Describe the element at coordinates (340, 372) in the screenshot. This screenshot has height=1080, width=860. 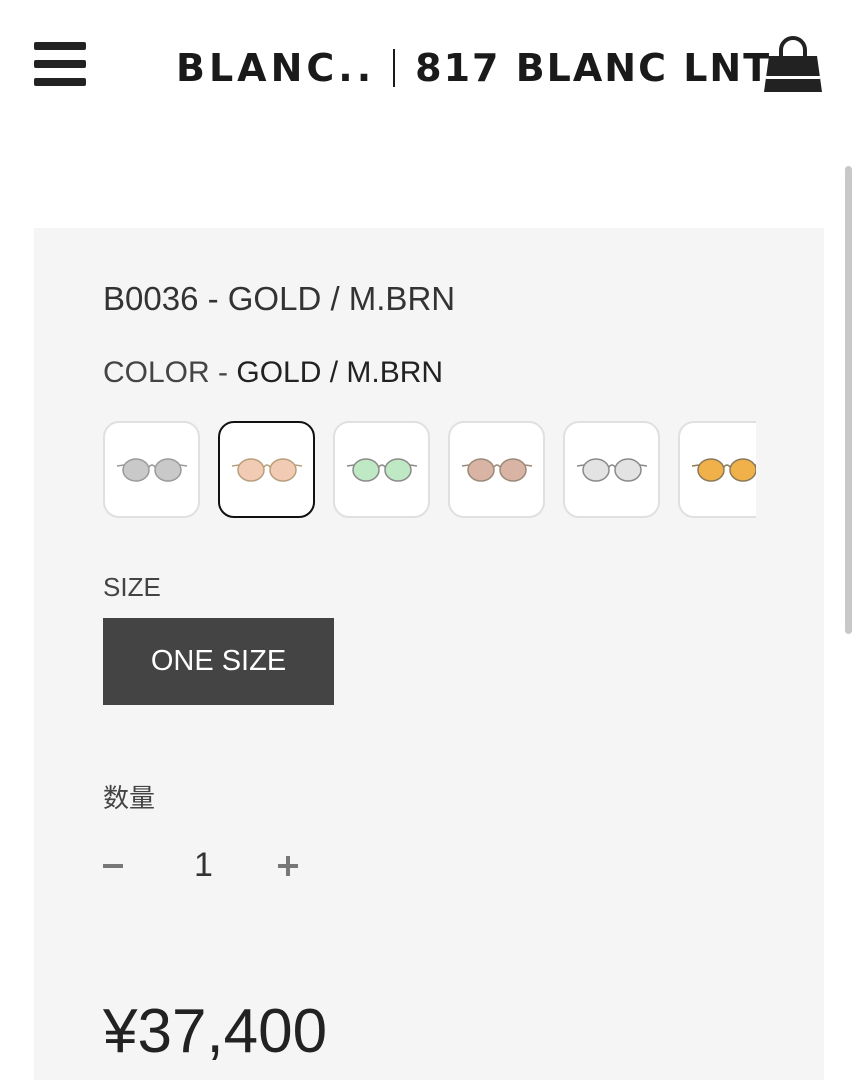
I see `color-value: GOLD / M.BRN` at that location.